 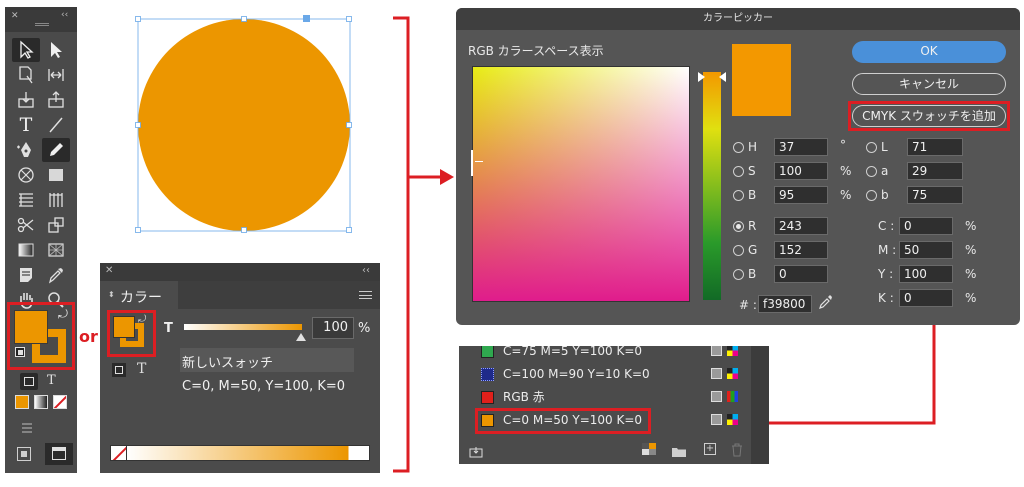 What do you see at coordinates (243, 327) in the screenshot?
I see `tint-slider` at bounding box center [243, 327].